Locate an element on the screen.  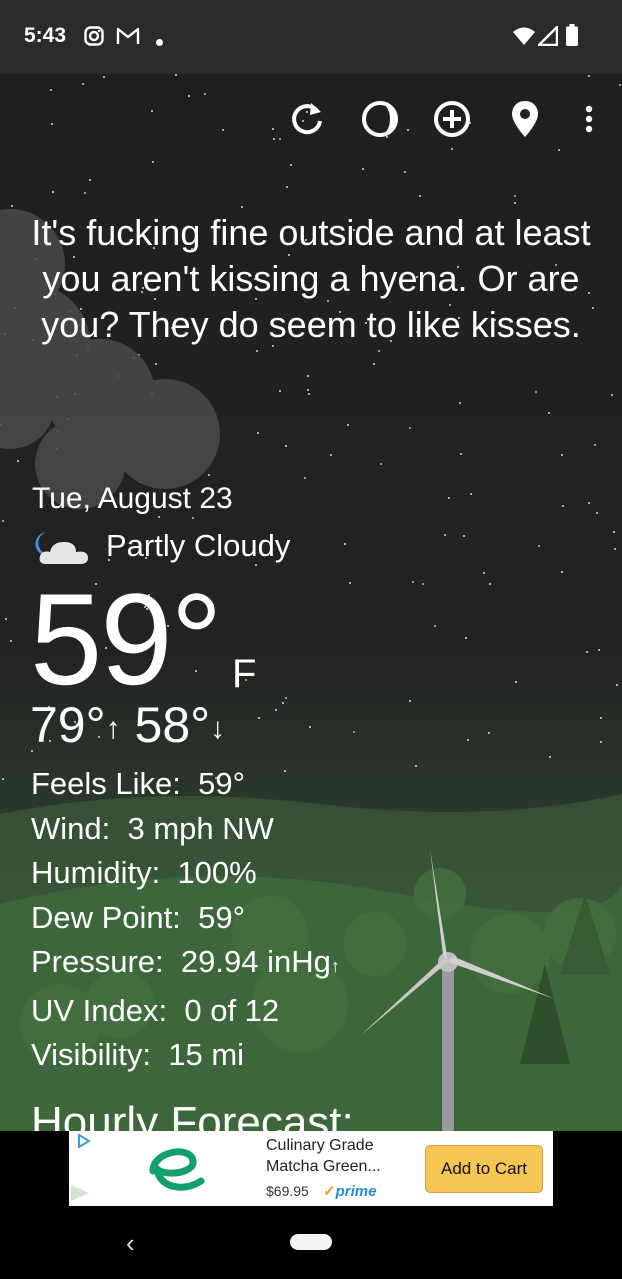
detail-dew-point: Dew Point: 59° is located at coordinates (138, 917).